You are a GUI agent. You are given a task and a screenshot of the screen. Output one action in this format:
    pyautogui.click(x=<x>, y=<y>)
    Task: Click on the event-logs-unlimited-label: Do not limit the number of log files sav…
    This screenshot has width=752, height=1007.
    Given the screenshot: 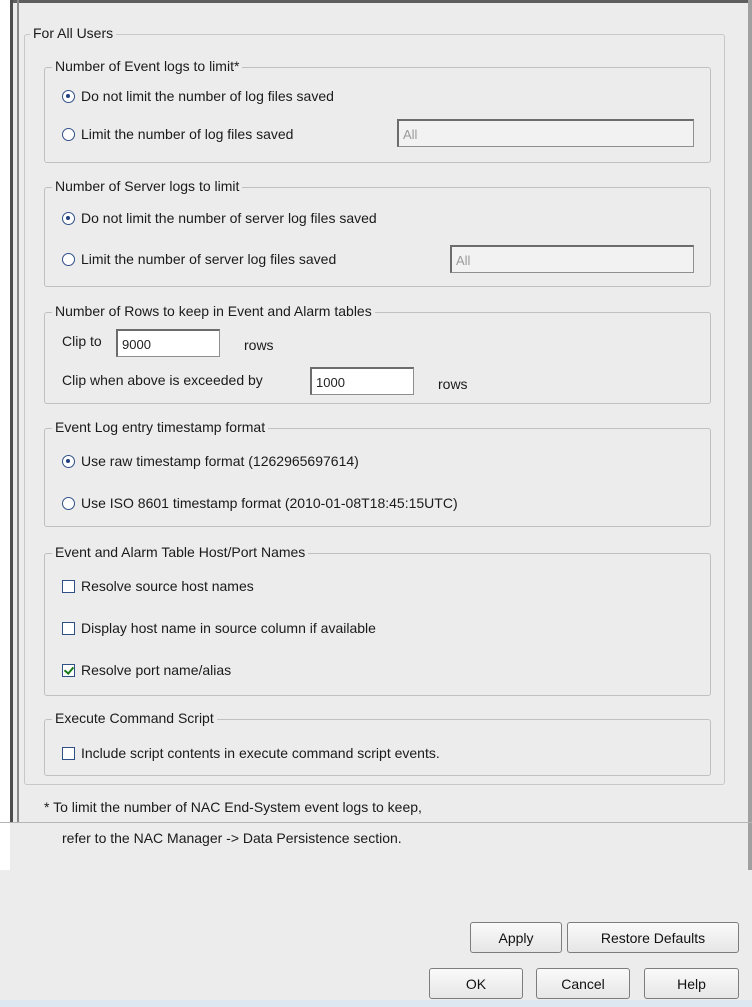 What is the action you would take?
    pyautogui.click(x=207, y=96)
    